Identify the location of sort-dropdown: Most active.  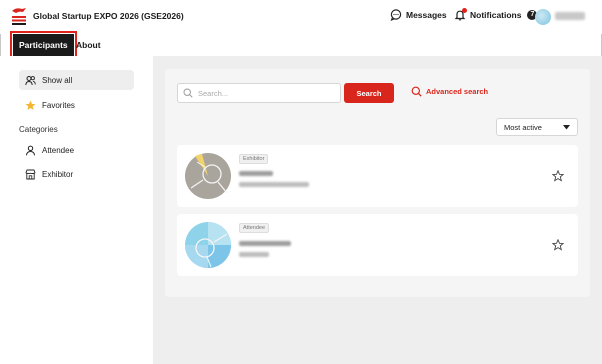
(537, 127).